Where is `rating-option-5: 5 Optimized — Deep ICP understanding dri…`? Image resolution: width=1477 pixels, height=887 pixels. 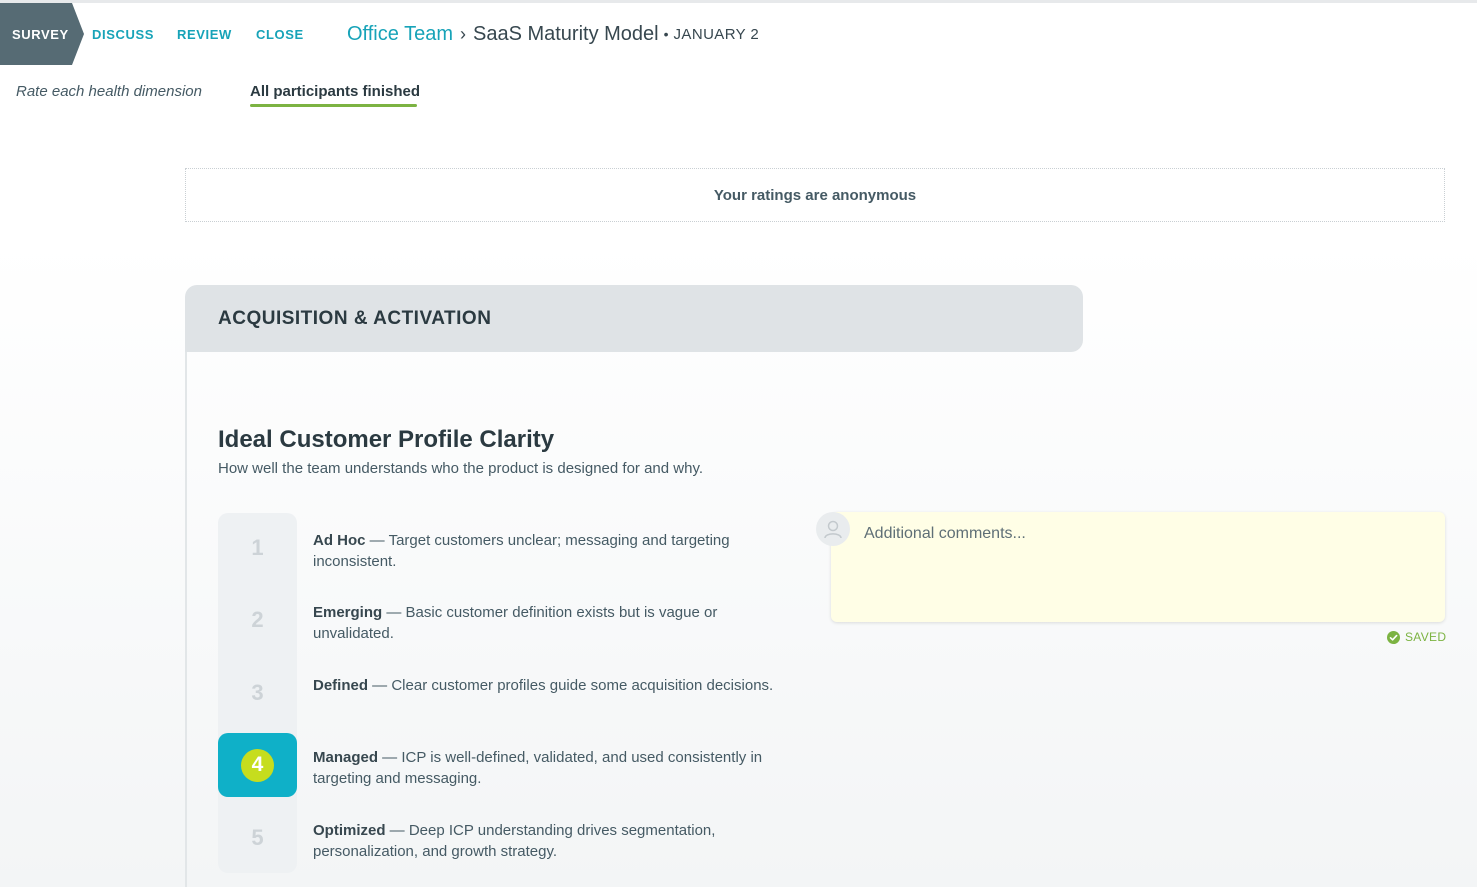
rating-option-5: 5 Optimized — Deep ICP understanding dri… is located at coordinates (503, 838).